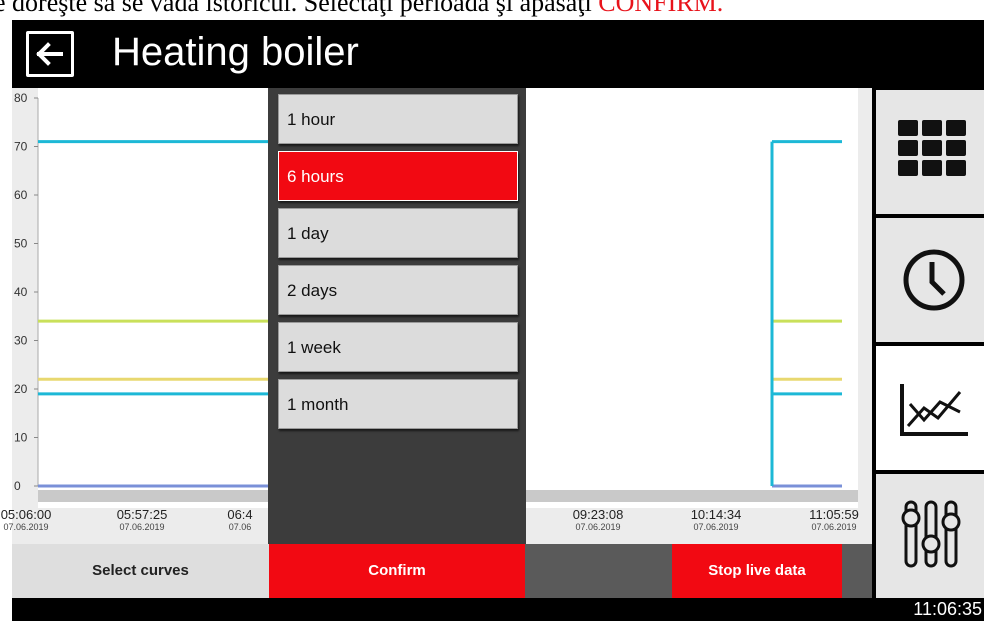 The image size is (984, 621). I want to click on history-button, so click(930, 280).